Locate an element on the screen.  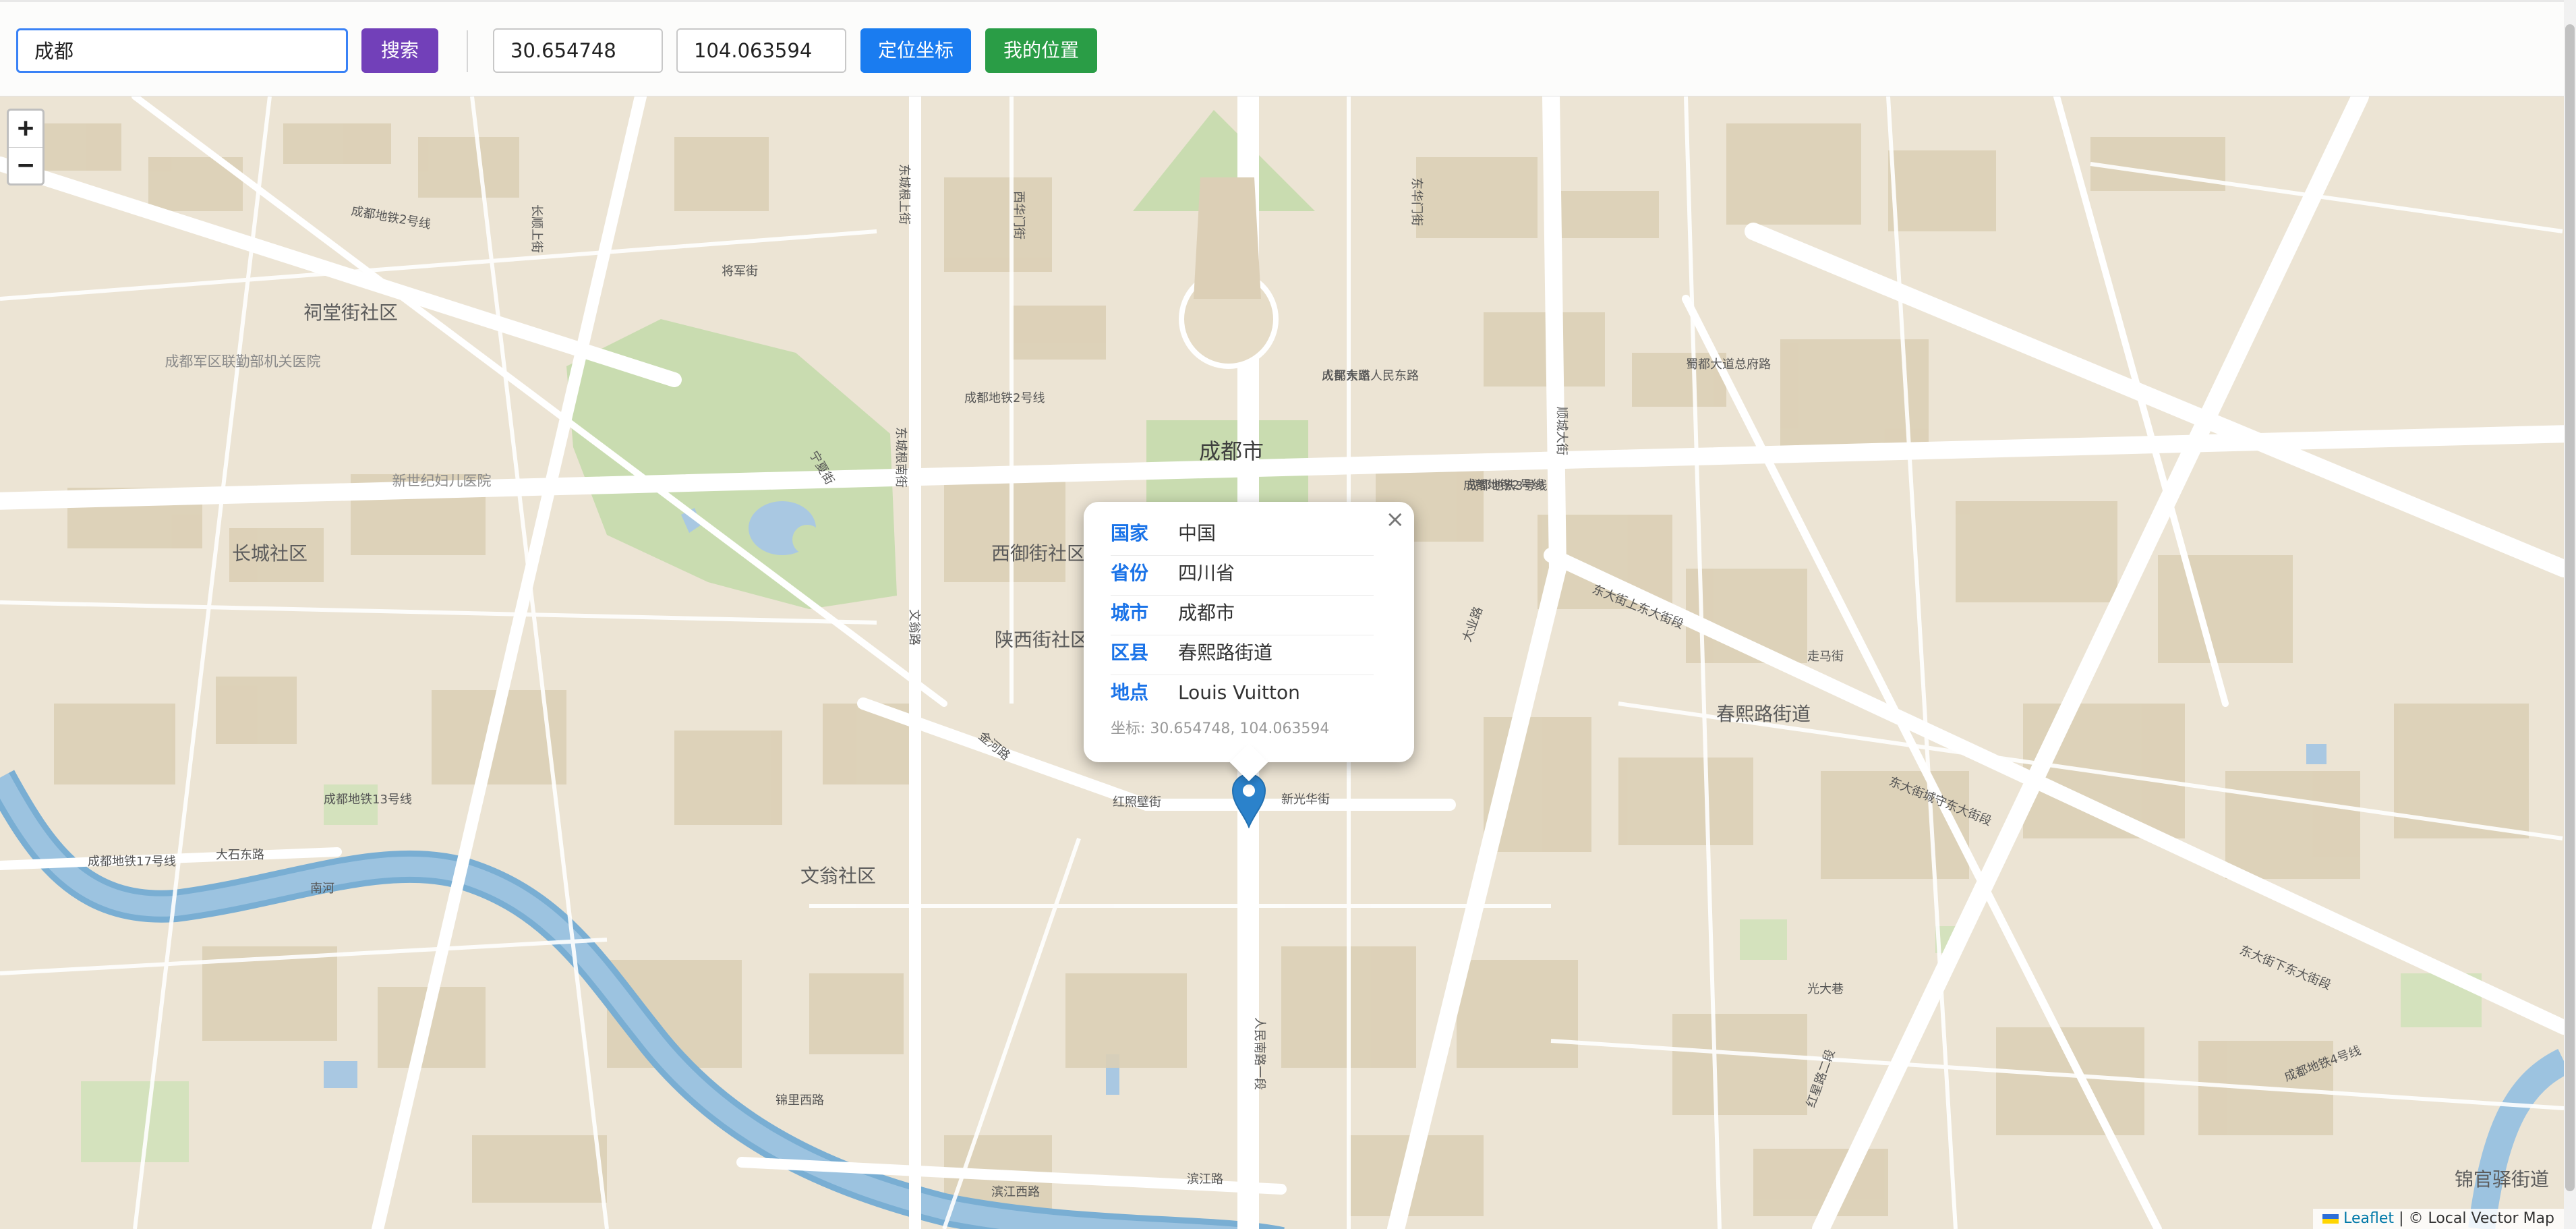
map-street-label: 大业路 is located at coordinates (1473, 624).